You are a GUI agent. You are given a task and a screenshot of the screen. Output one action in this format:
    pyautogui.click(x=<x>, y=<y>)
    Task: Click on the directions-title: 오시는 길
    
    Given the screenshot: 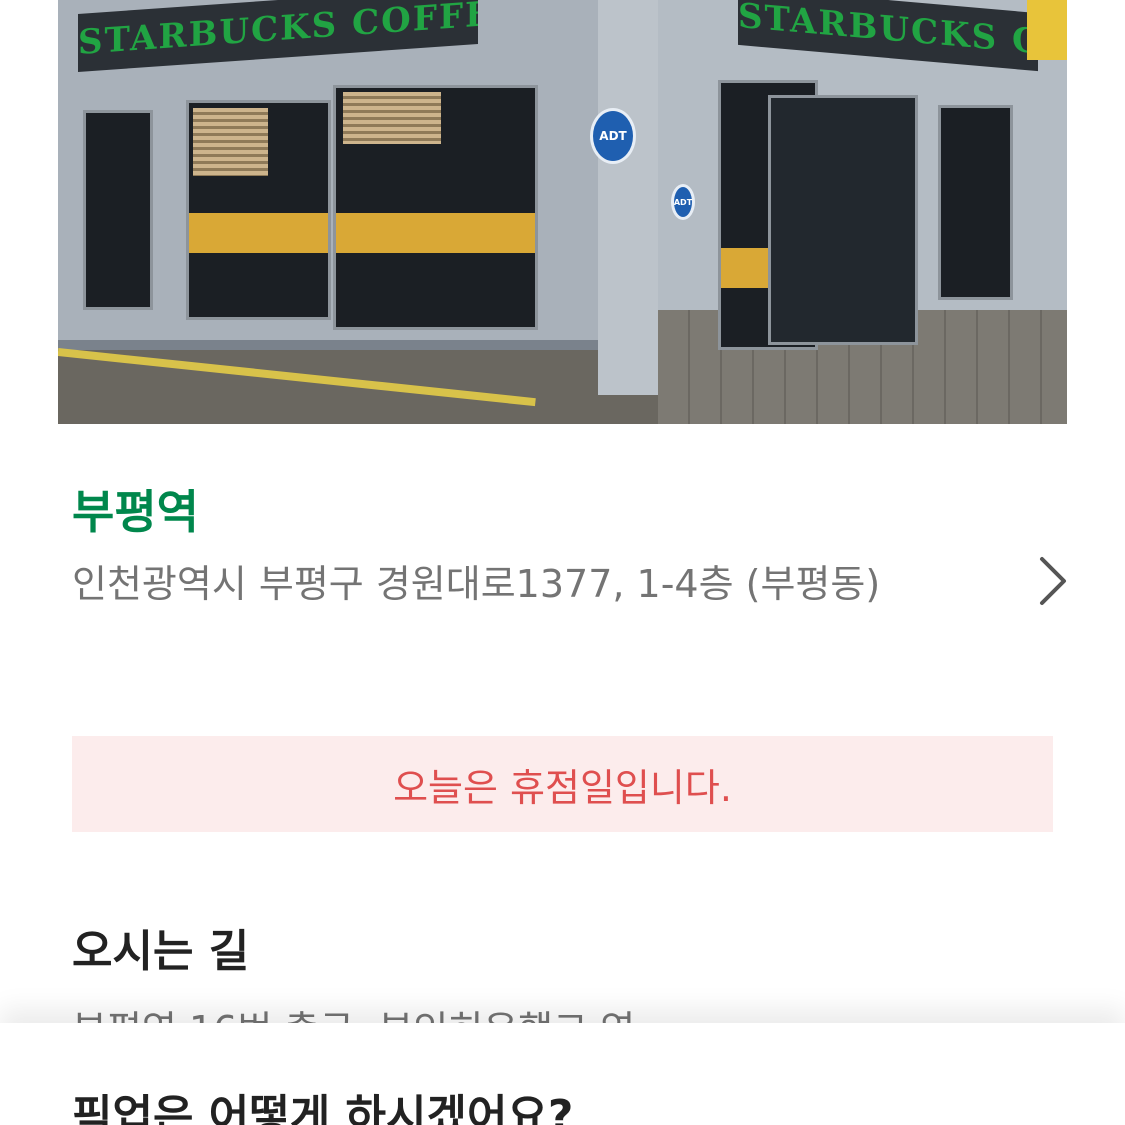 What is the action you would take?
    pyautogui.click(x=161, y=951)
    